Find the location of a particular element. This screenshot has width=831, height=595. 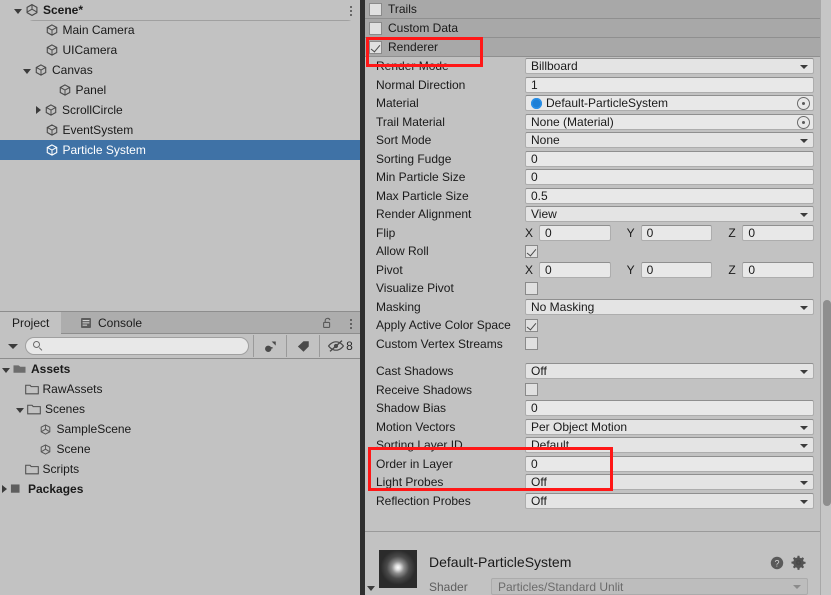

module-row-custom-data: Custom Data is located at coordinates (592, 28).